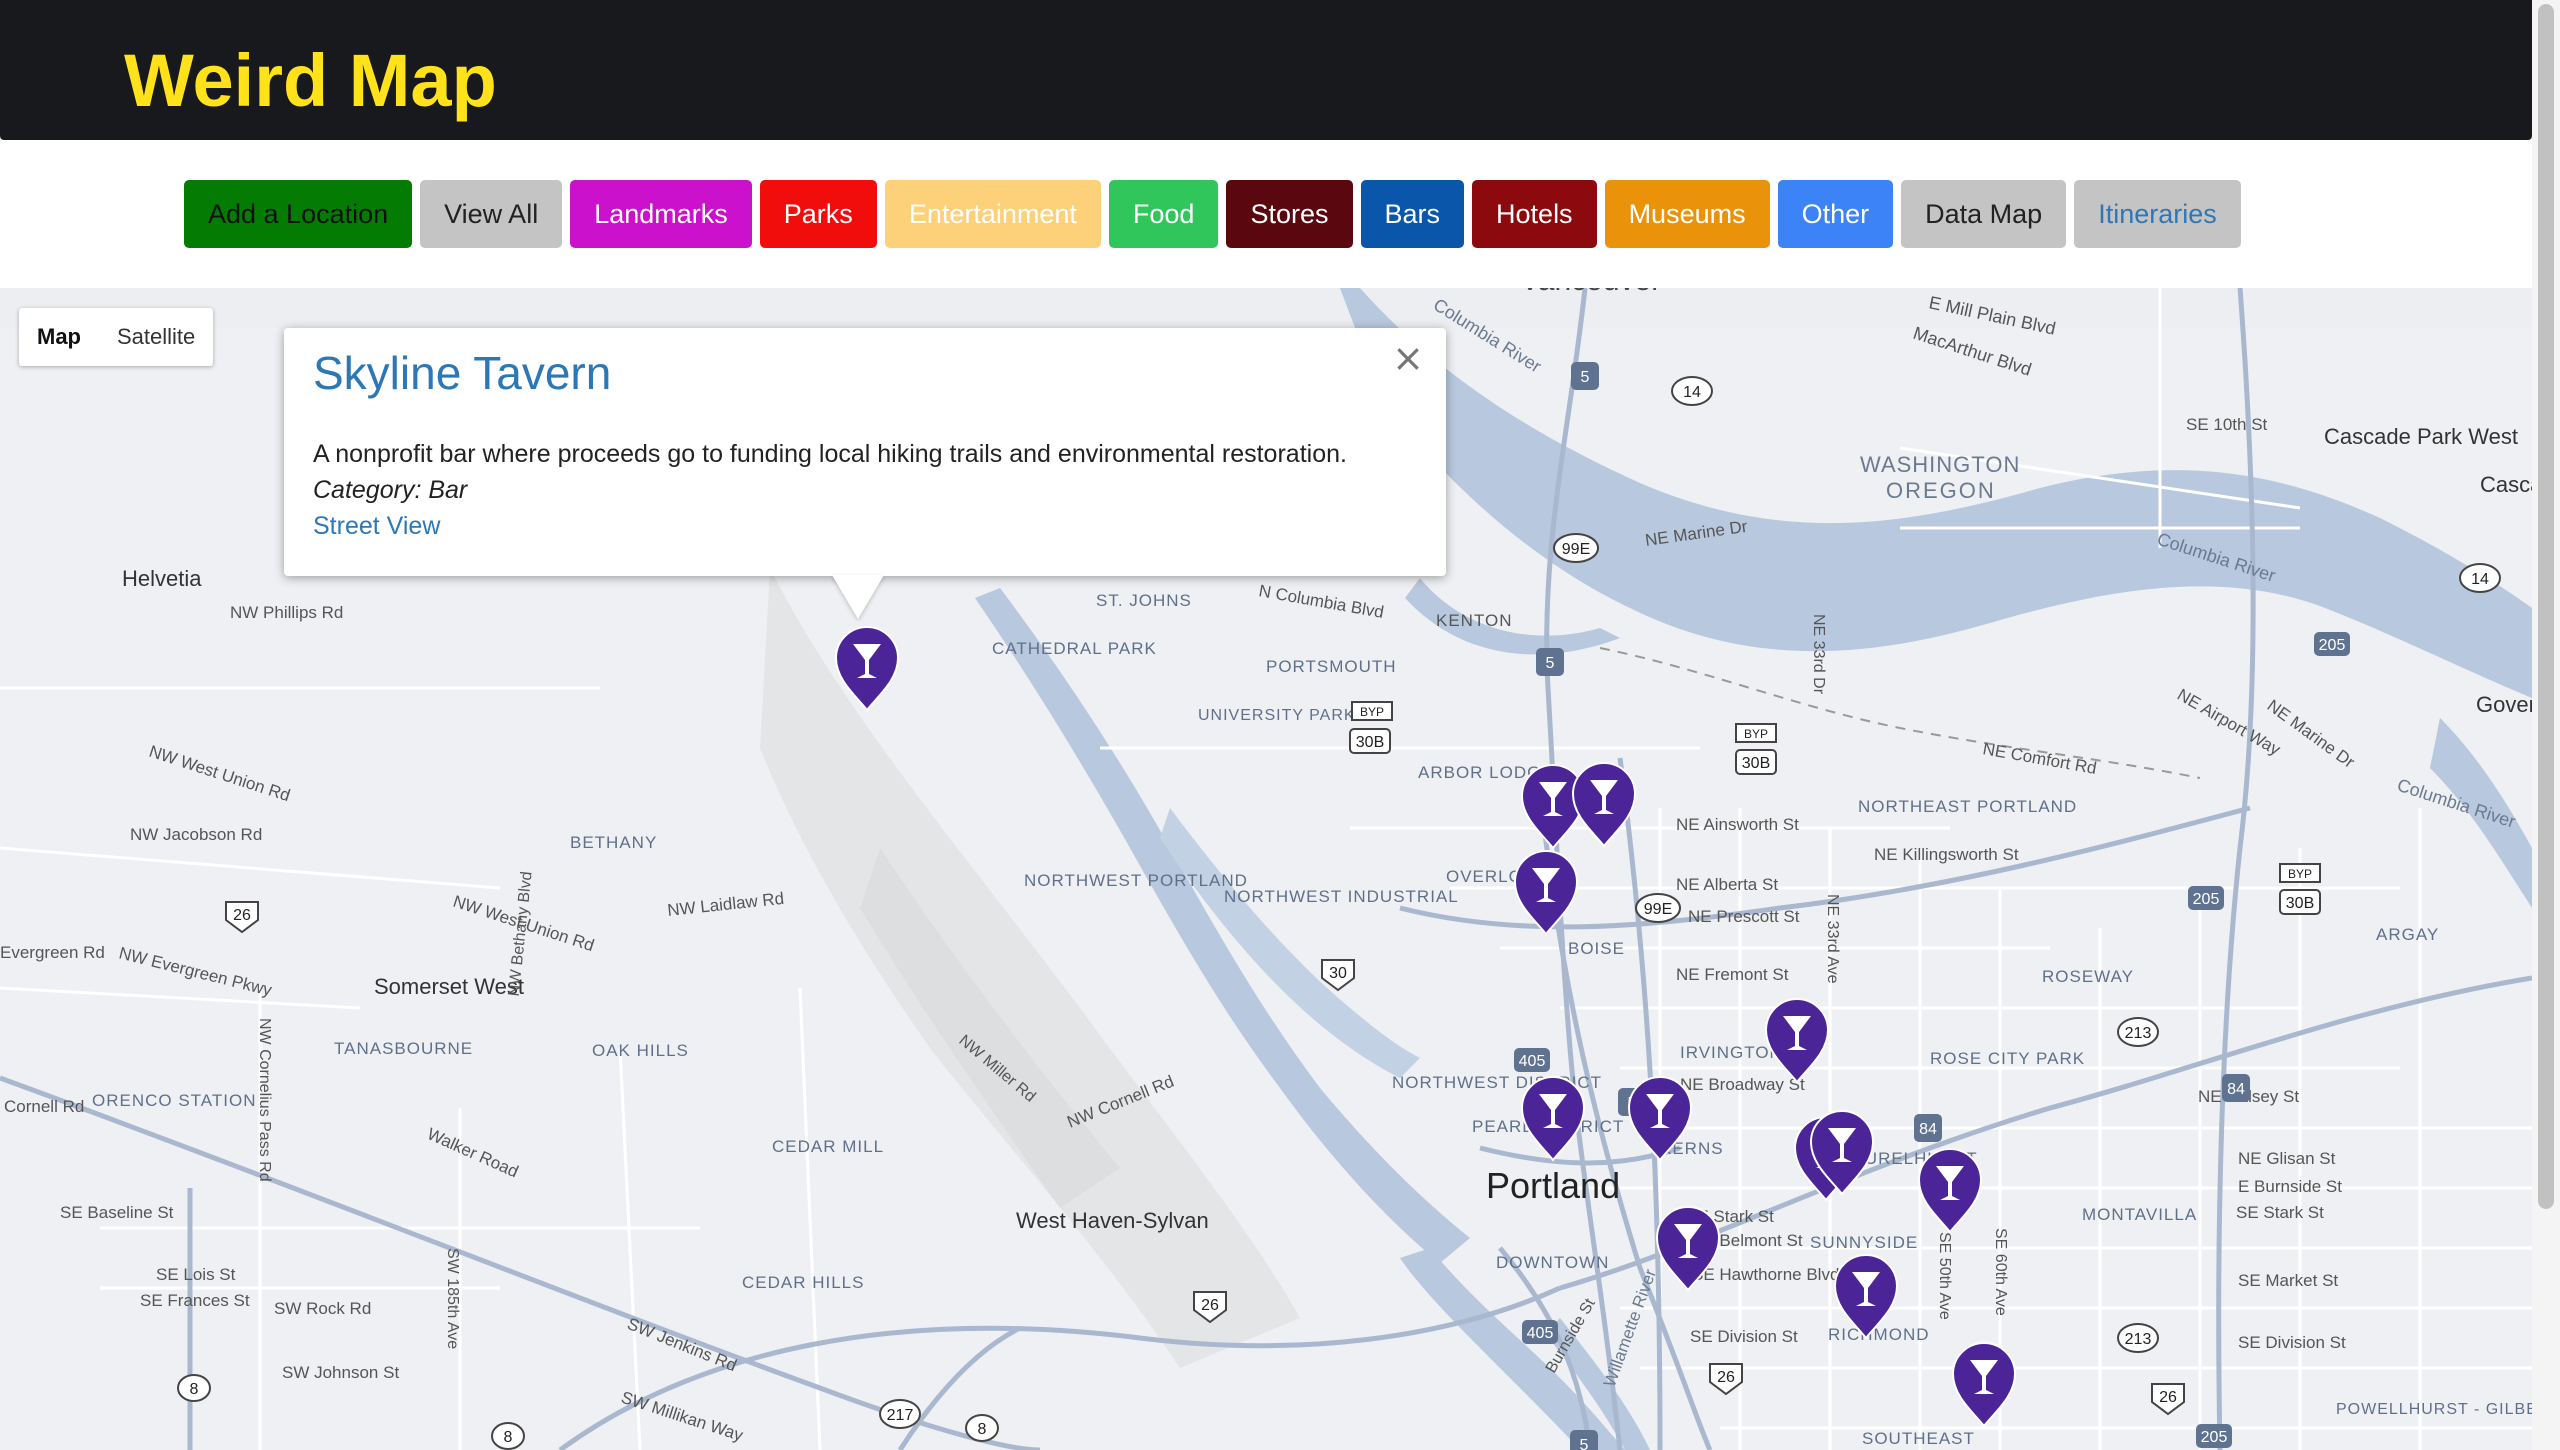 This screenshot has width=2560, height=1450. Describe the element at coordinates (1136, 880) in the screenshot. I see `map-label: NORTHWEST PORTLAND` at that location.